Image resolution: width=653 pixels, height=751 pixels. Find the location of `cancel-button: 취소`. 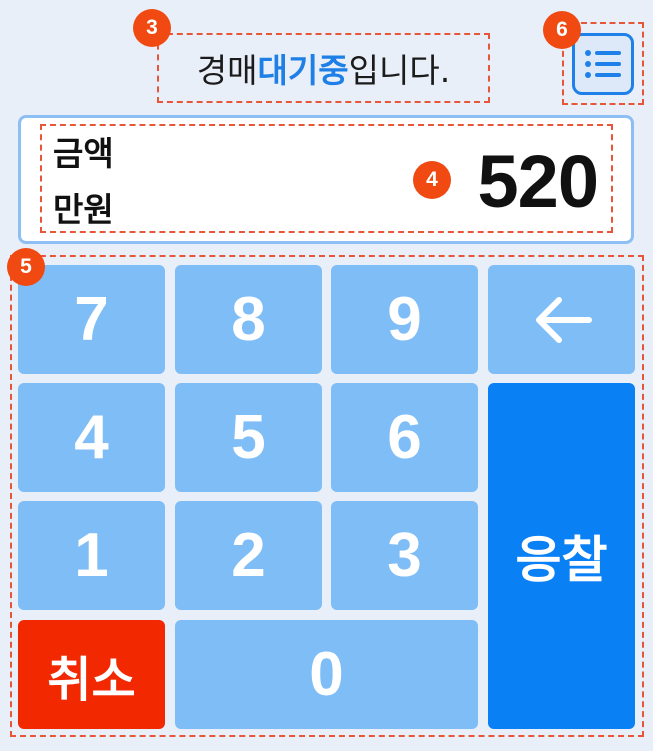

cancel-button: 취소 is located at coordinates (91, 674).